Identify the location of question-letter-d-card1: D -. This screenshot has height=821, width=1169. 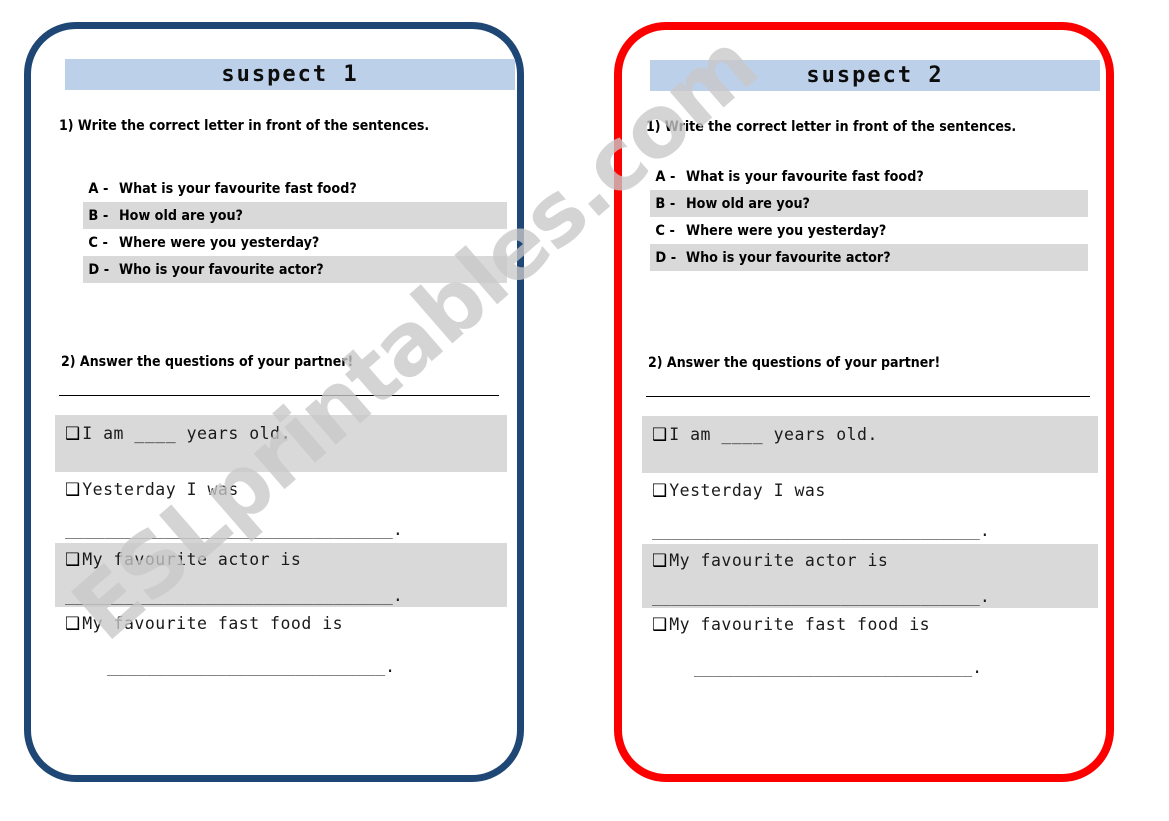
(99, 269).